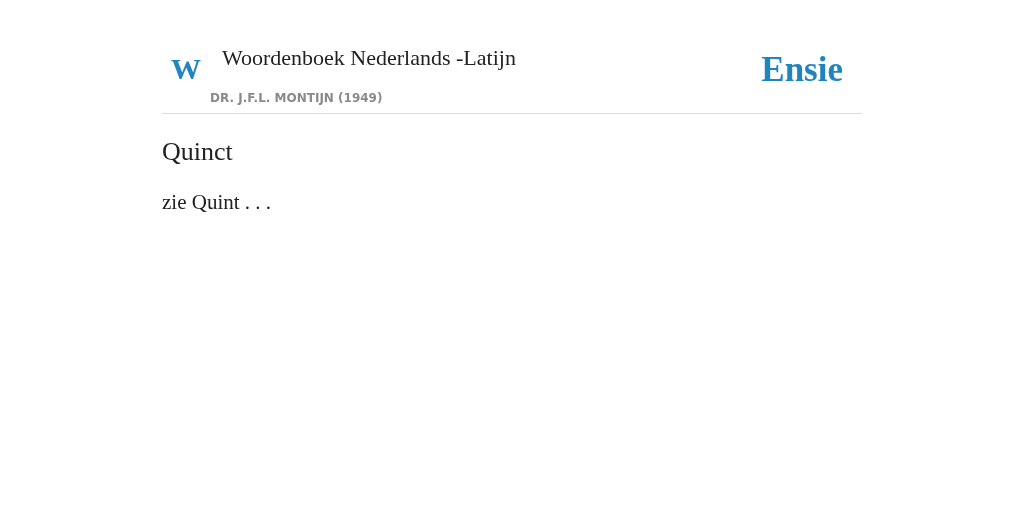  I want to click on dictionary-author: DR. J.F.L. MONTIJN (1949), so click(297, 98).